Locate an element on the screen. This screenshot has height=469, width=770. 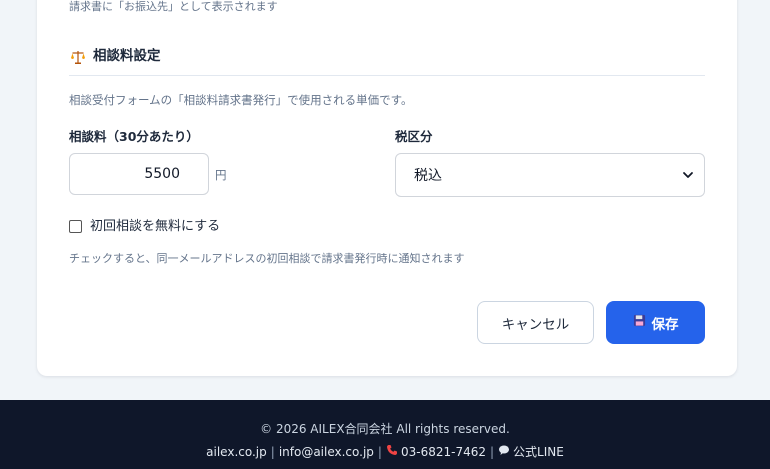
speech-bubble-icon is located at coordinates (504, 450).